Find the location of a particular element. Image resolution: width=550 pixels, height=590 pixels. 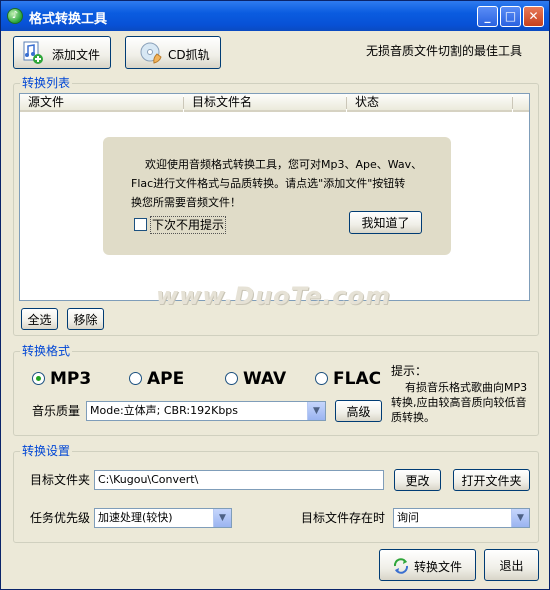

radio-selected-dot is located at coordinates (38, 378).